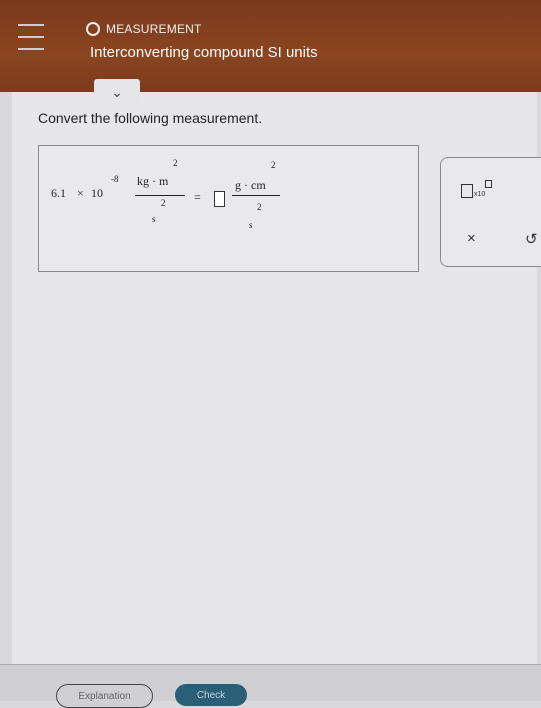 This screenshot has width=541, height=708. I want to click on math-toolbar: x10 × ↺, so click(490, 212).